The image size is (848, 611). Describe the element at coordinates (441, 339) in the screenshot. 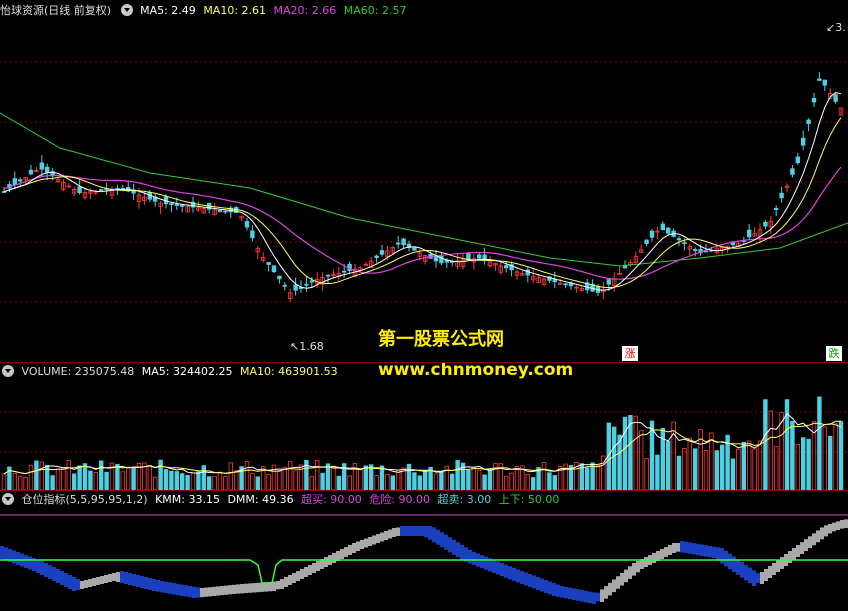

I see `watermark-title: 第一股票公式网` at that location.